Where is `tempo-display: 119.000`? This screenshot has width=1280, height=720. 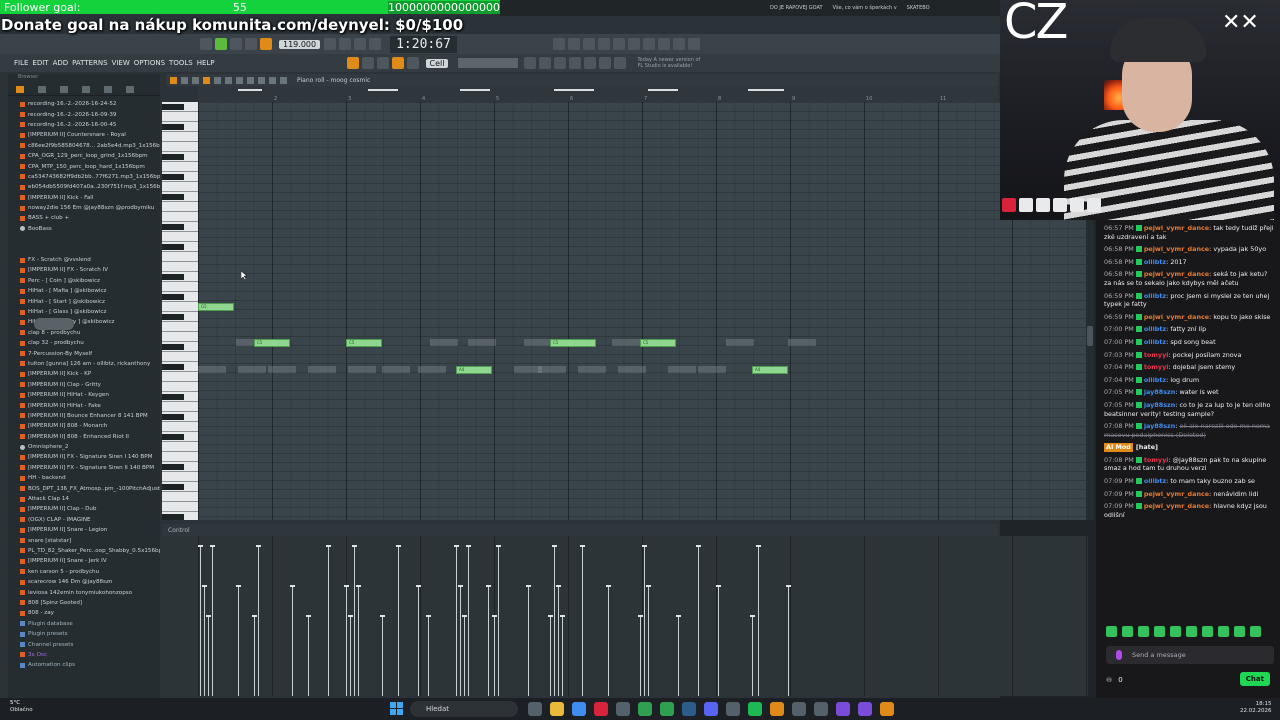
tempo-display: 119.000 is located at coordinates (300, 44).